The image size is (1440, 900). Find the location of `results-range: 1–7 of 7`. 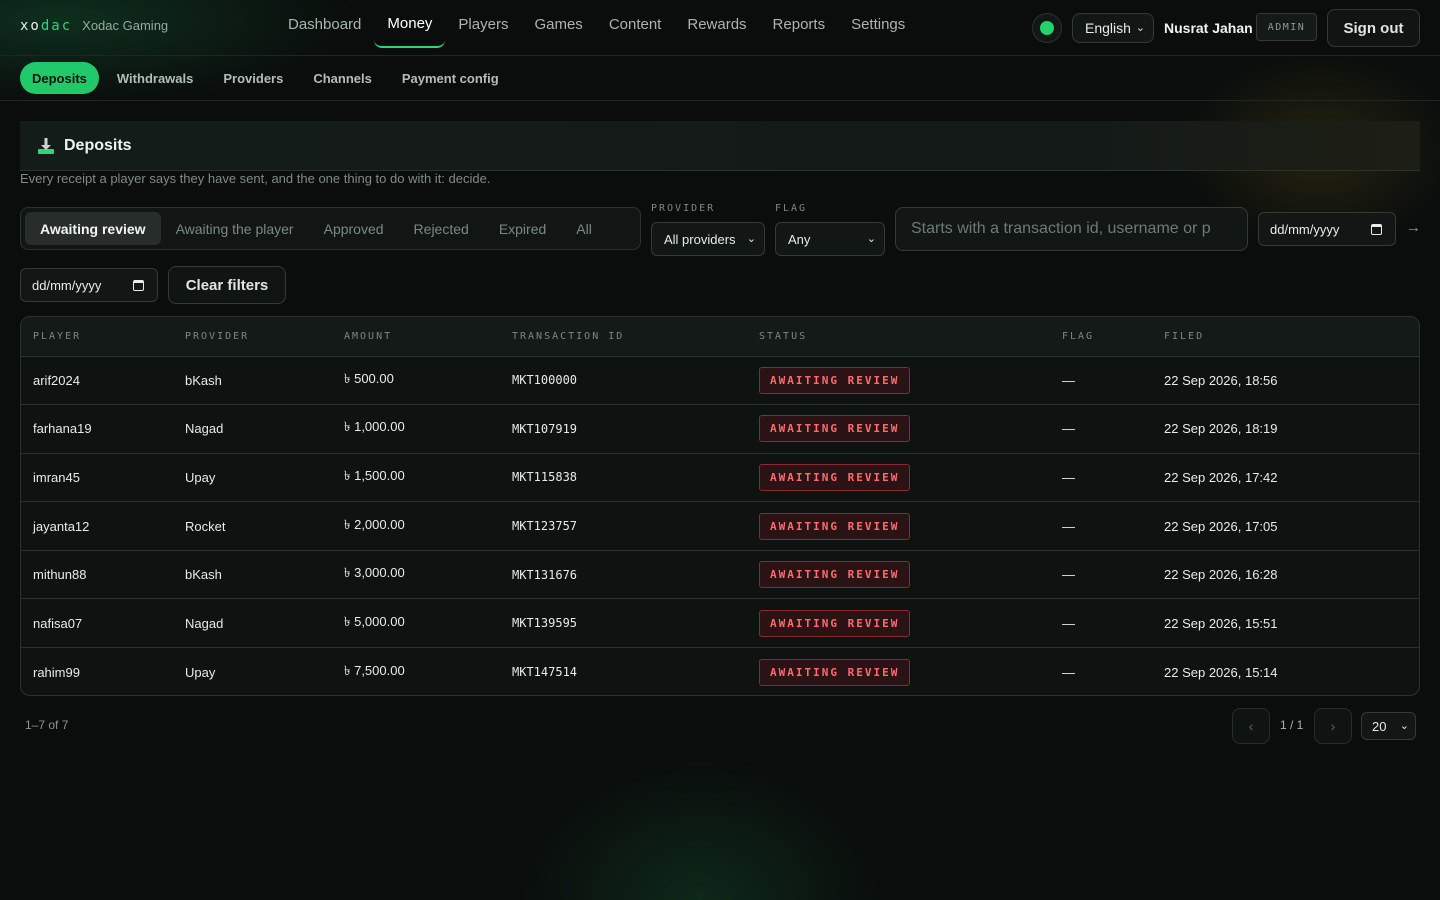

results-range: 1–7 of 7 is located at coordinates (47, 725).